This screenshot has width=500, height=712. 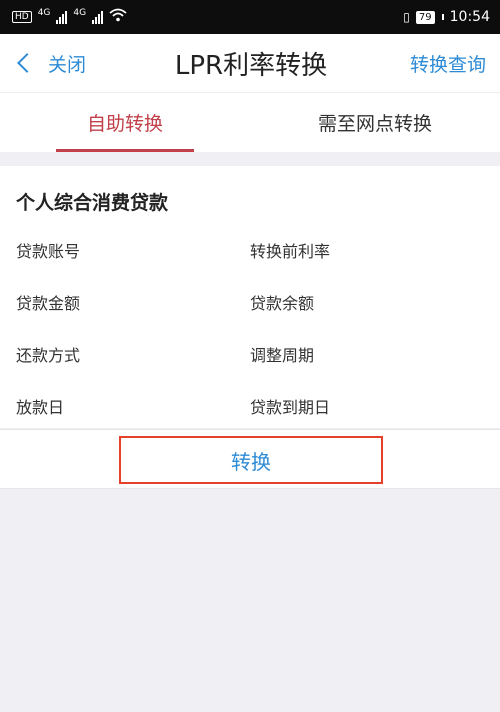 I want to click on status-left: HD 4G 4G, so click(x=69, y=17).